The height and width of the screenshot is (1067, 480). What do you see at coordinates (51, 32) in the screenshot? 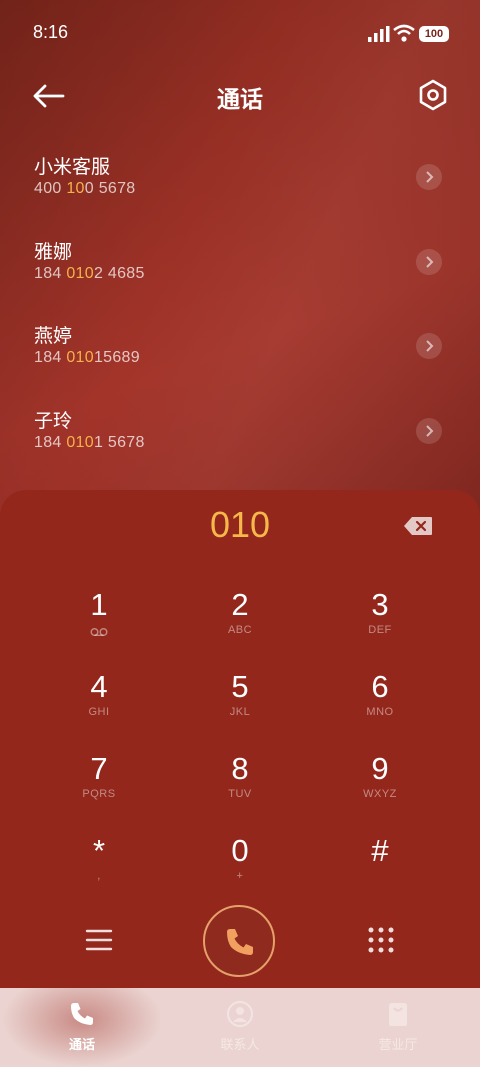
I see `status-time: 8:16` at bounding box center [51, 32].